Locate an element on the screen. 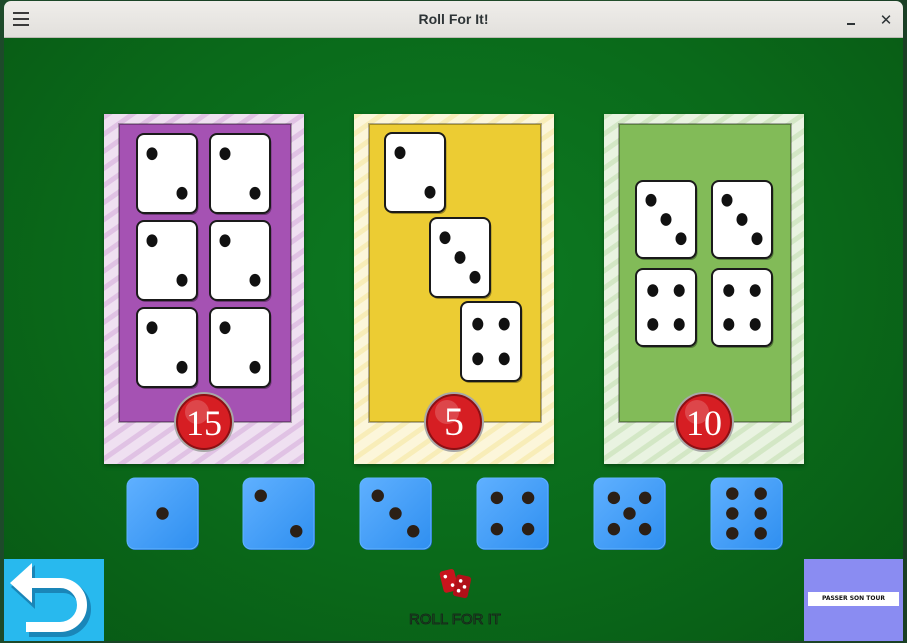 The height and width of the screenshot is (643, 907). pass-turn-panel: PASSER SON TOUR is located at coordinates (853, 600).